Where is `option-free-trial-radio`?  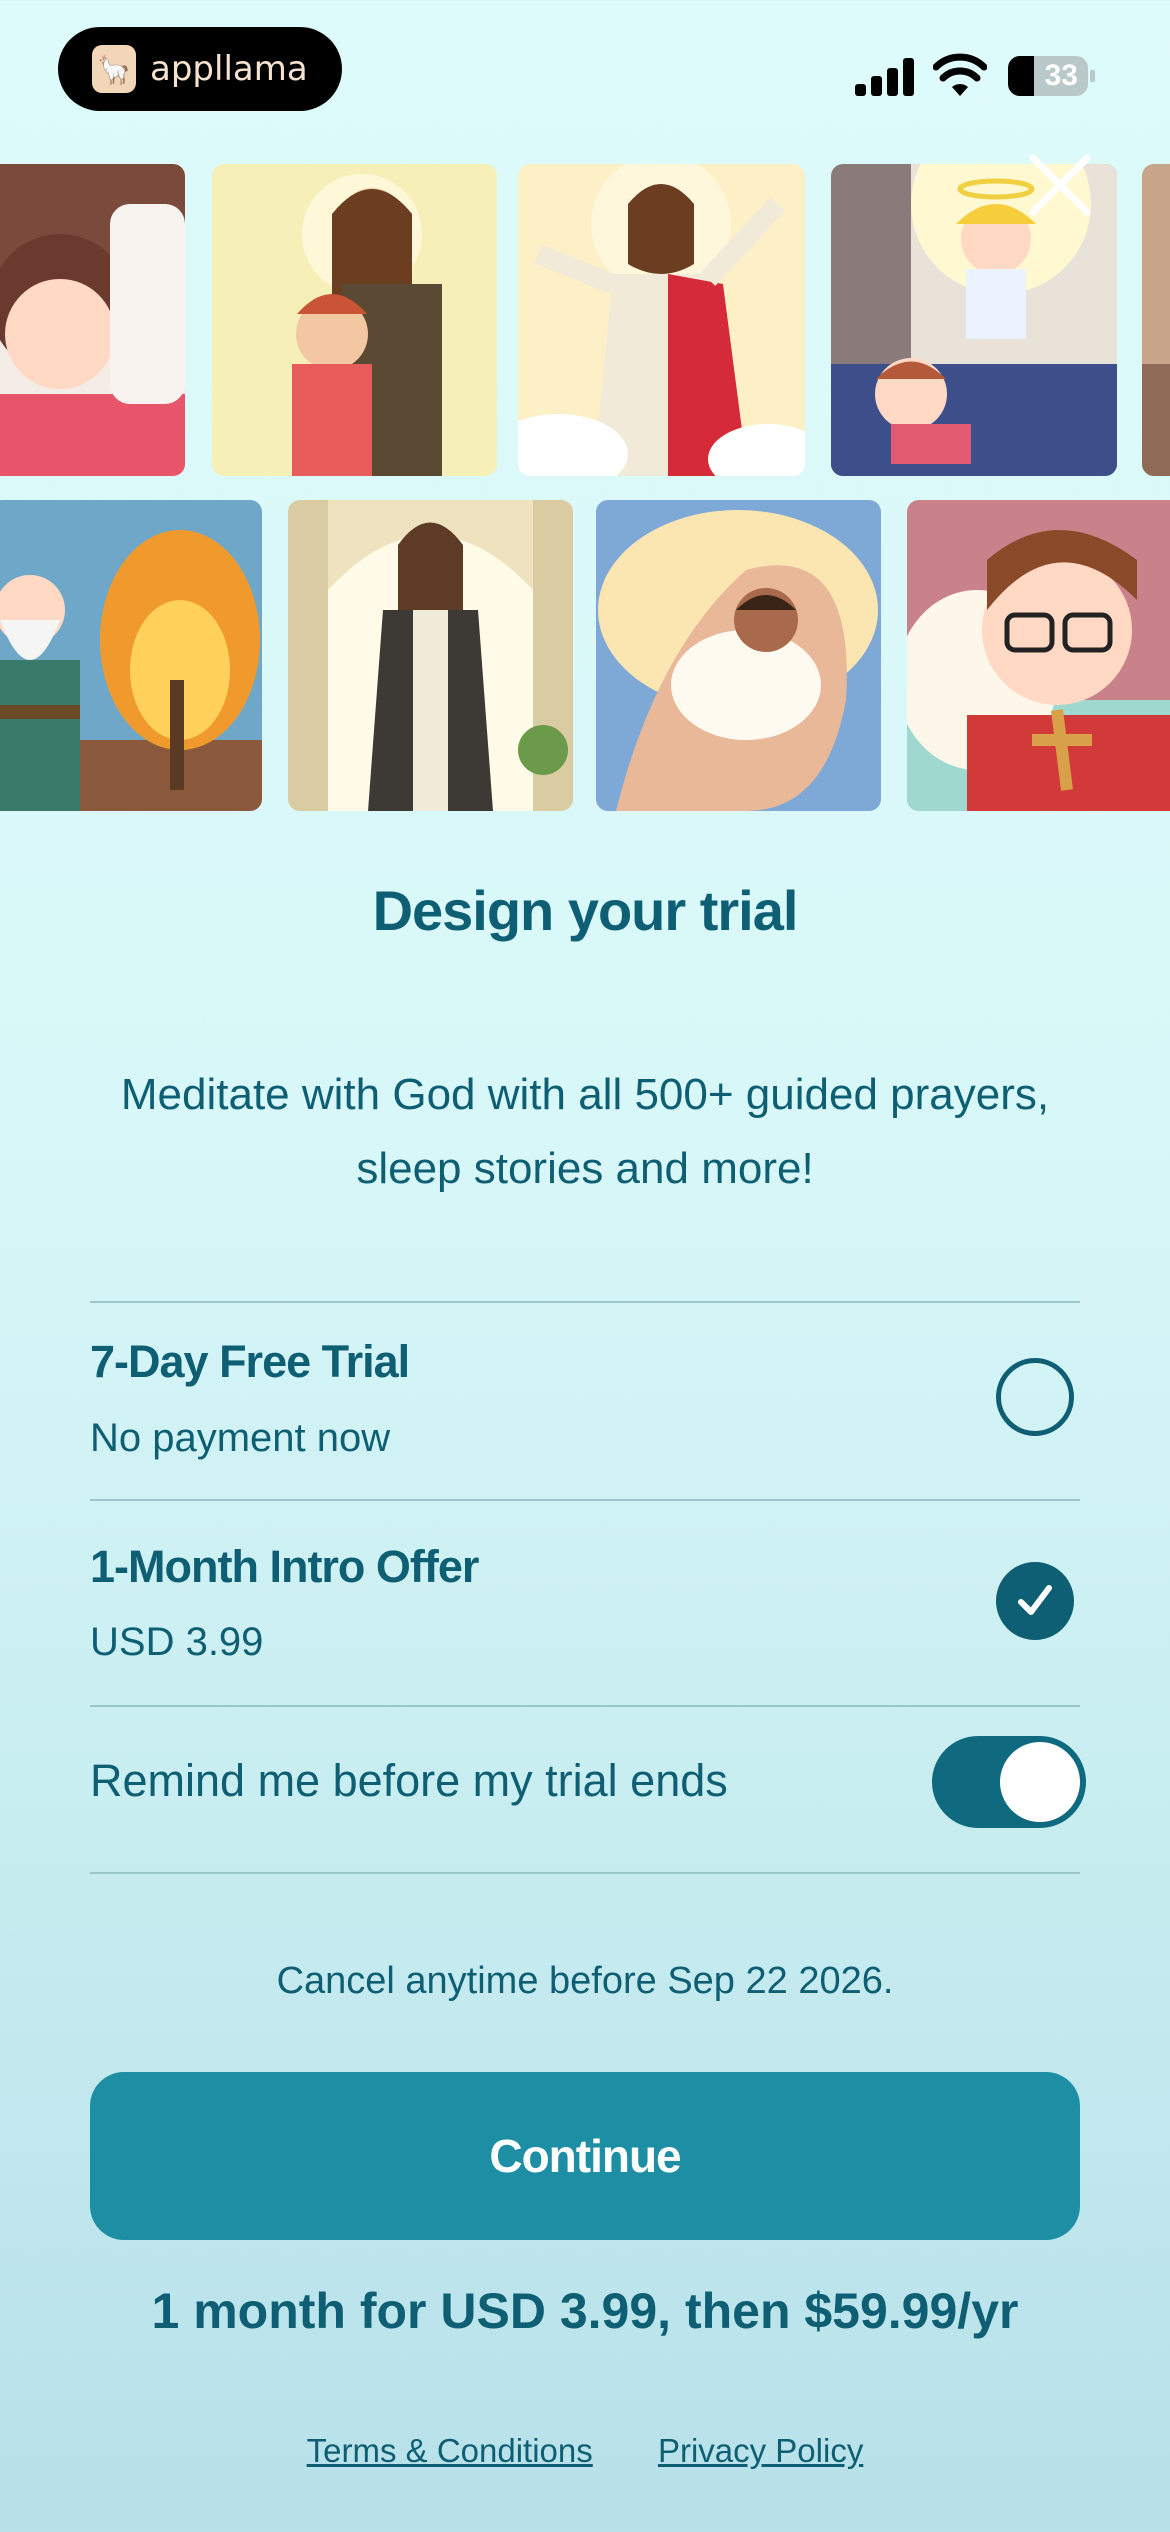 option-free-trial-radio is located at coordinates (1035, 1397).